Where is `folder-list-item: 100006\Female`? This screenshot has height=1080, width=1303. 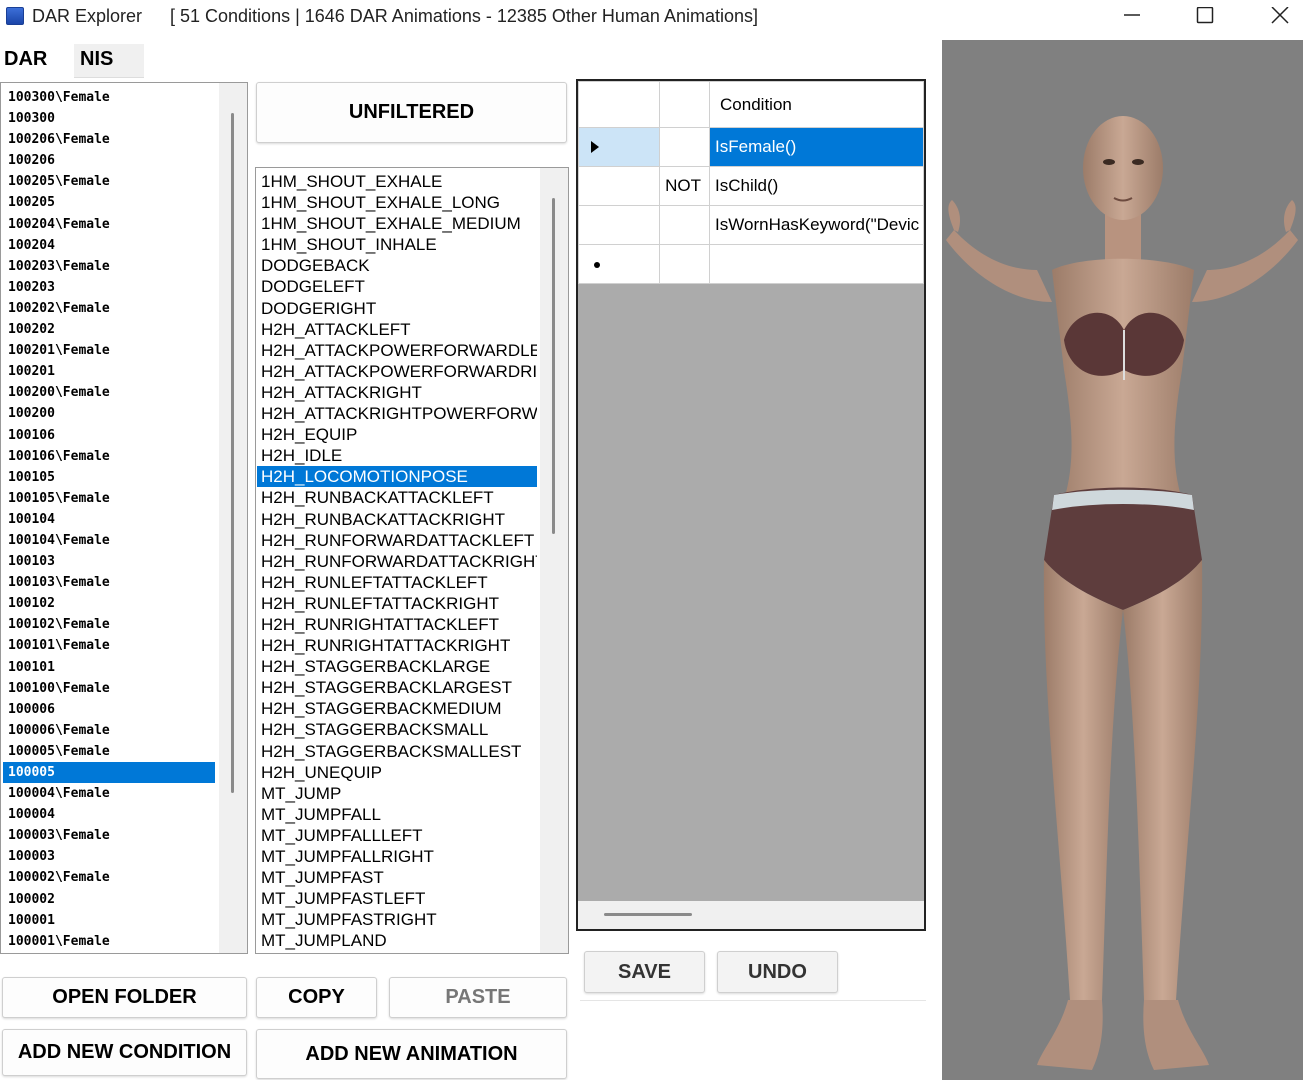 folder-list-item: 100006\Female is located at coordinates (109, 730).